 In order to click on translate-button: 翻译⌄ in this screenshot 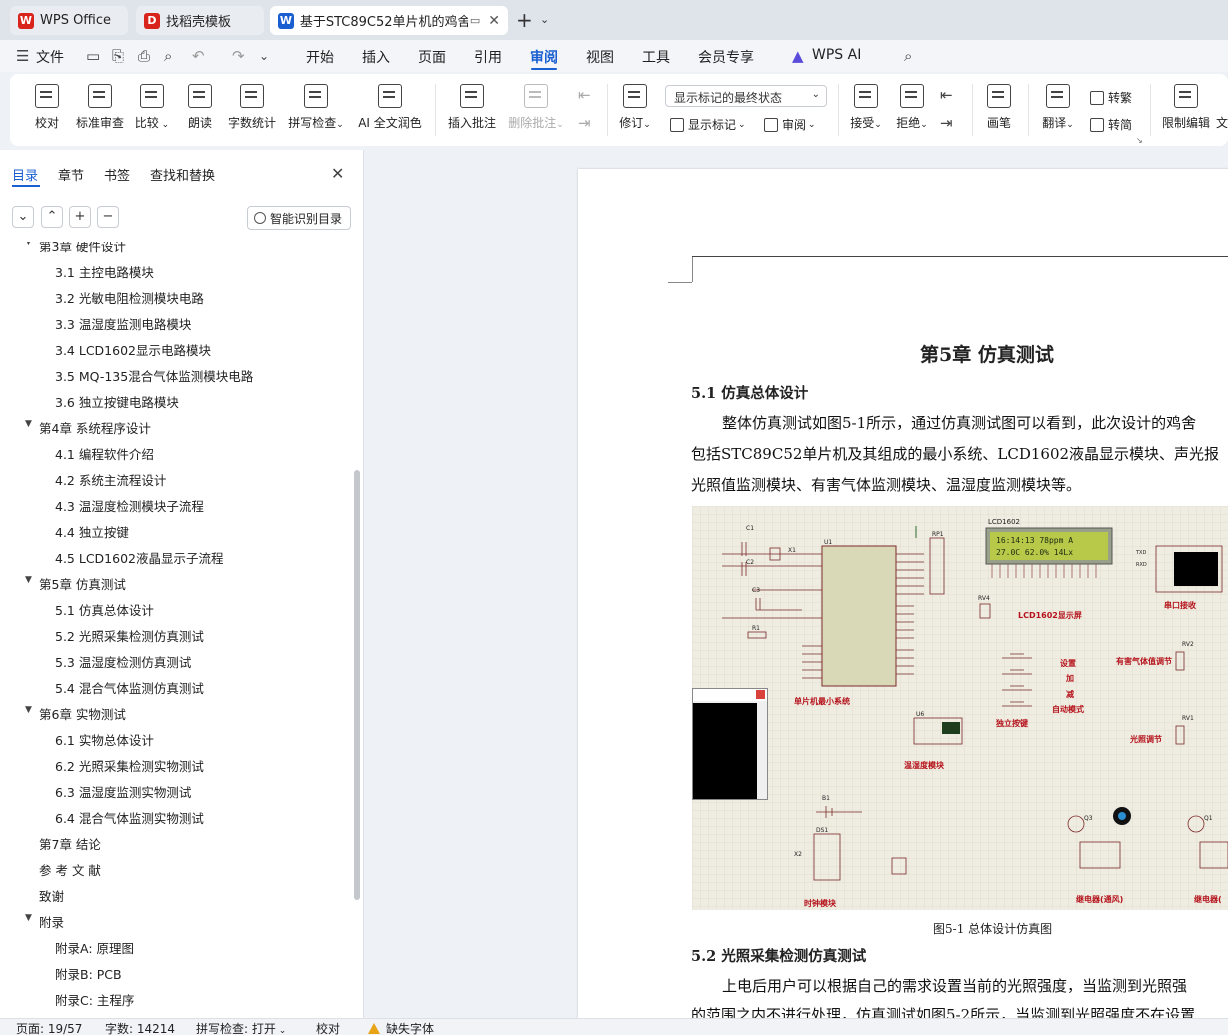, I will do `click(1058, 105)`.